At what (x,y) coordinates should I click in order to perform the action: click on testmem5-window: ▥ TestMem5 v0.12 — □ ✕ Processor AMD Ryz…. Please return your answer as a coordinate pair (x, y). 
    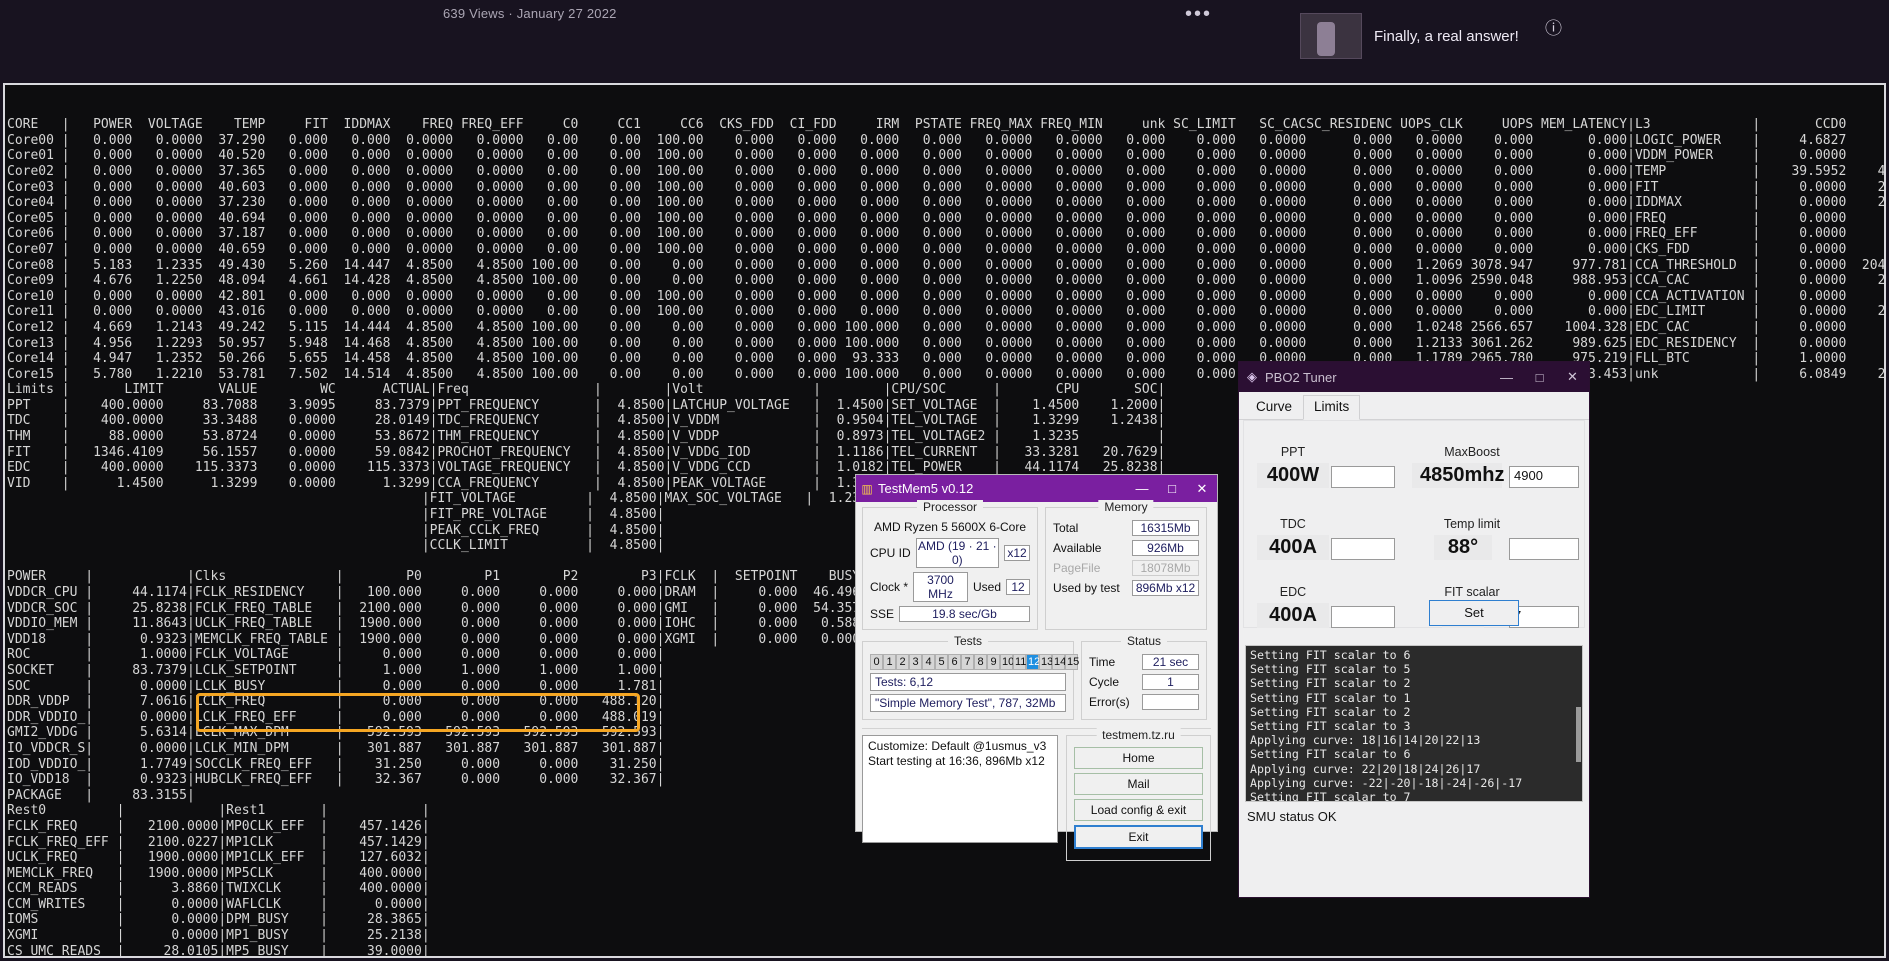
    Looking at the image, I should click on (1036, 667).